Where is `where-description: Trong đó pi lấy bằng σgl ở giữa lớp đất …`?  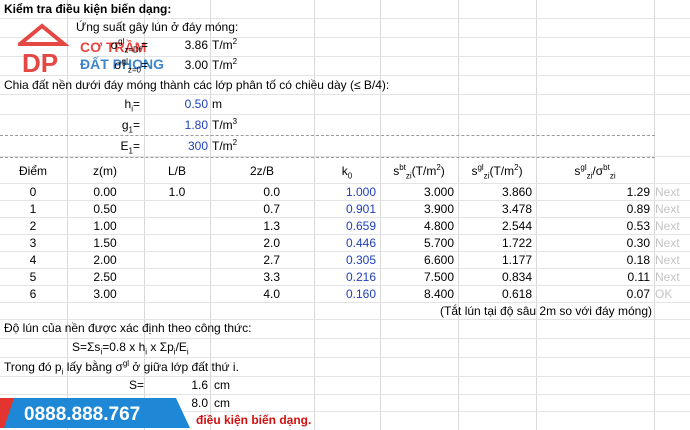 where-description: Trong đó pi lấy bằng σgl ở giữa lớp đất … is located at coordinates (121, 368).